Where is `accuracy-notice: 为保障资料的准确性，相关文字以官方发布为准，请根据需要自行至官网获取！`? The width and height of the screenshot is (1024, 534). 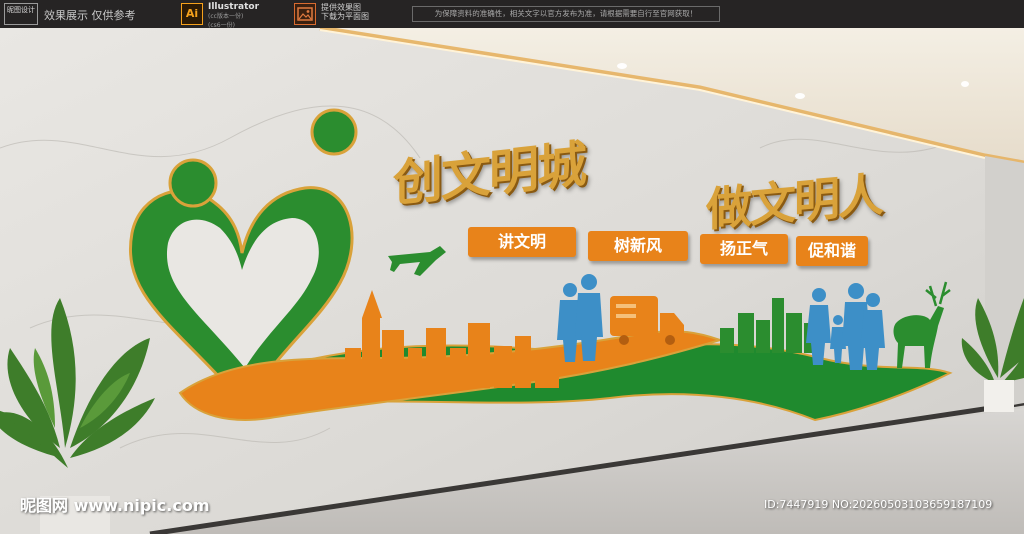 accuracy-notice: 为保障资料的准确性，相关文字以官方发布为准，请根据需要自行至官网获取！ is located at coordinates (566, 14).